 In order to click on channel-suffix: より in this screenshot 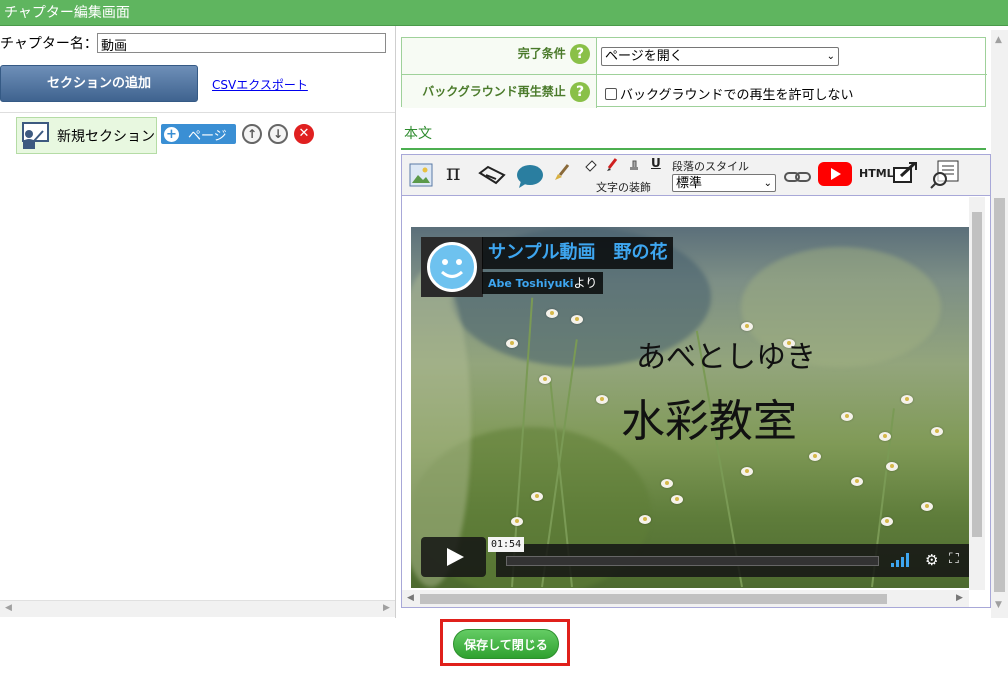, I will do `click(585, 283)`.